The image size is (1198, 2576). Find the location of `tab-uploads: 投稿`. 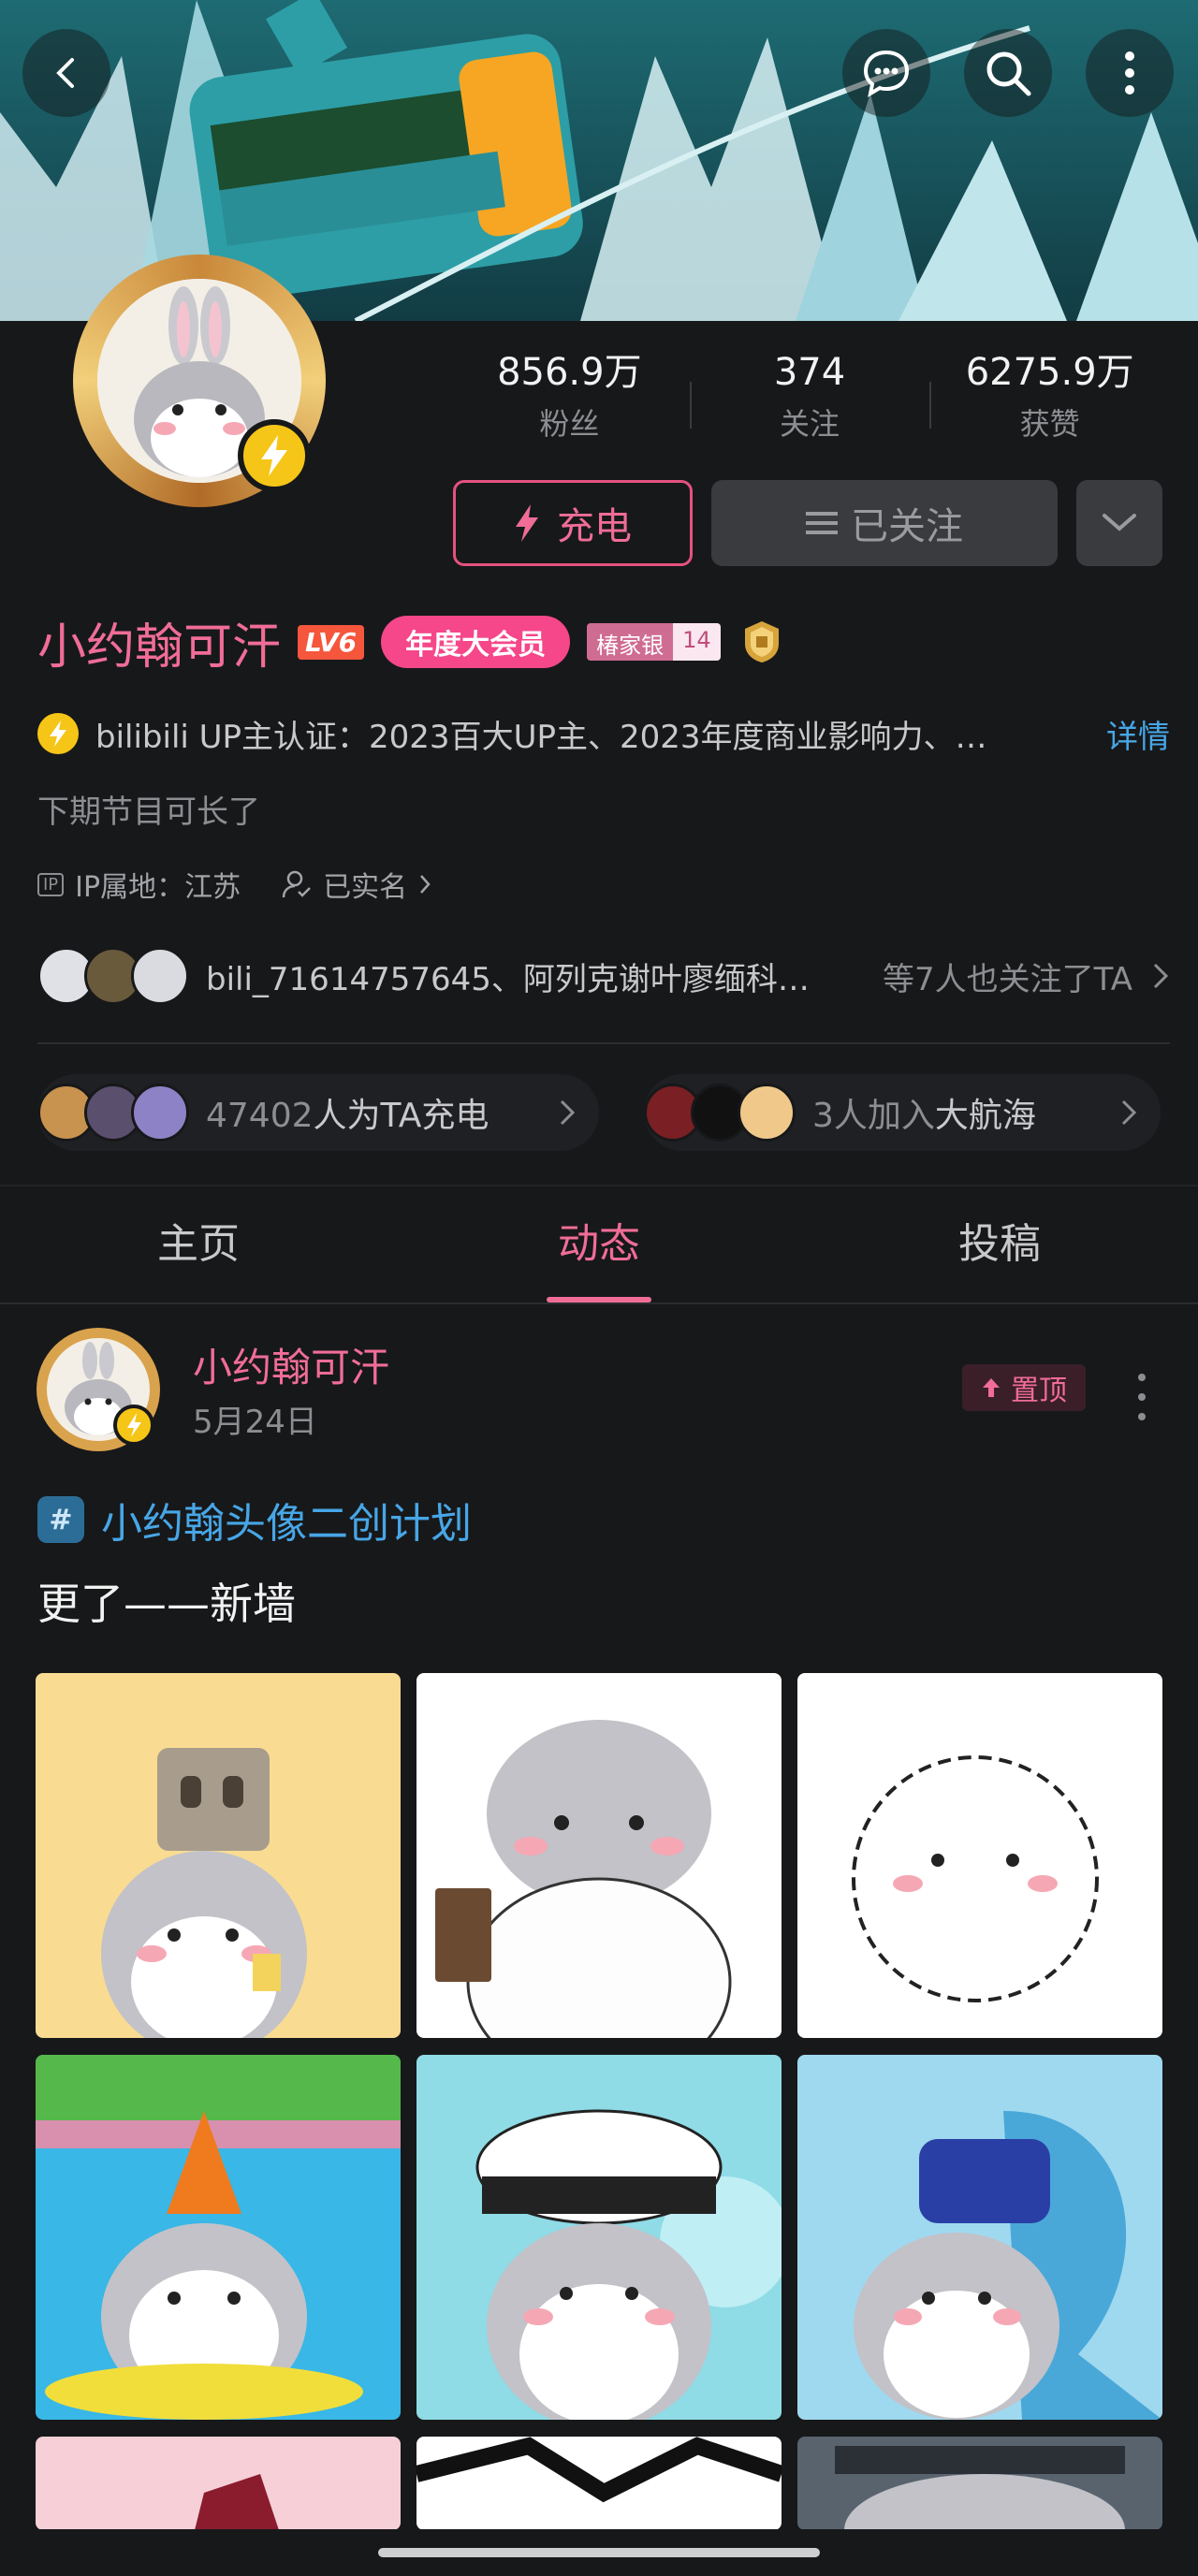

tab-uploads: 投稿 is located at coordinates (999, 1244).